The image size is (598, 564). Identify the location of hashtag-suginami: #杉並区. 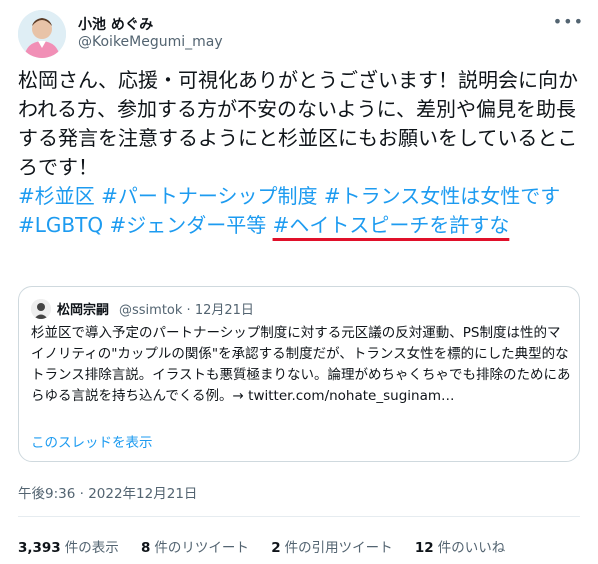
(56, 196).